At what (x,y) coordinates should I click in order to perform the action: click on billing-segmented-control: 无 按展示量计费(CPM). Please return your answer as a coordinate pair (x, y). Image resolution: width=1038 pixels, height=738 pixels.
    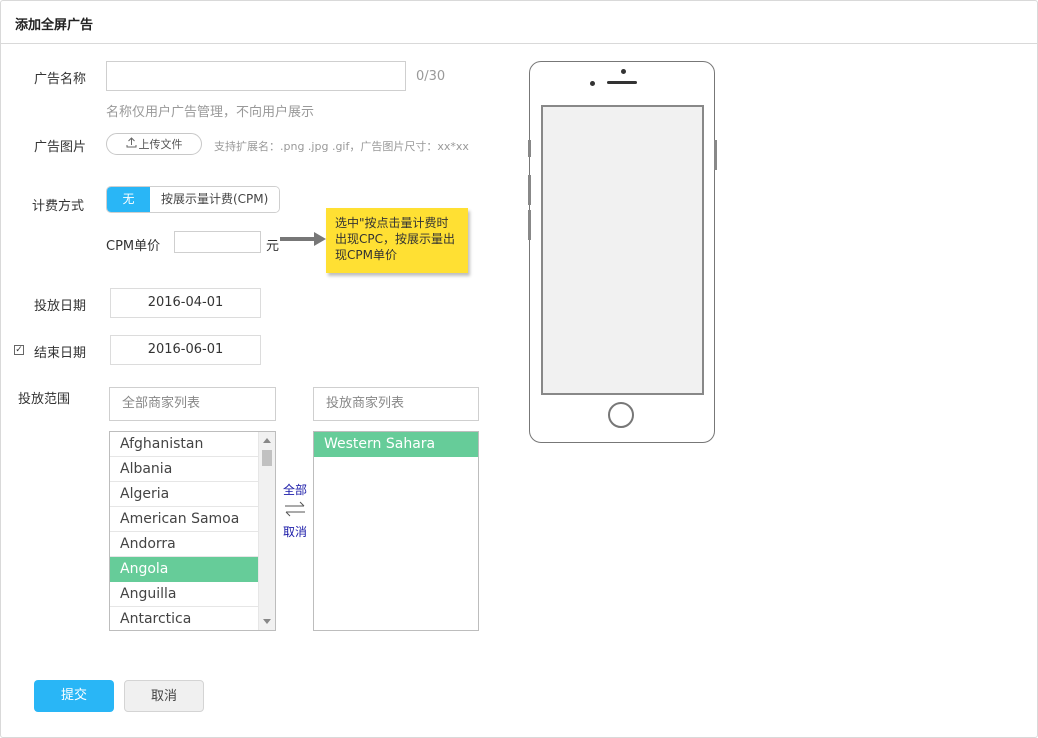
    Looking at the image, I should click on (193, 199).